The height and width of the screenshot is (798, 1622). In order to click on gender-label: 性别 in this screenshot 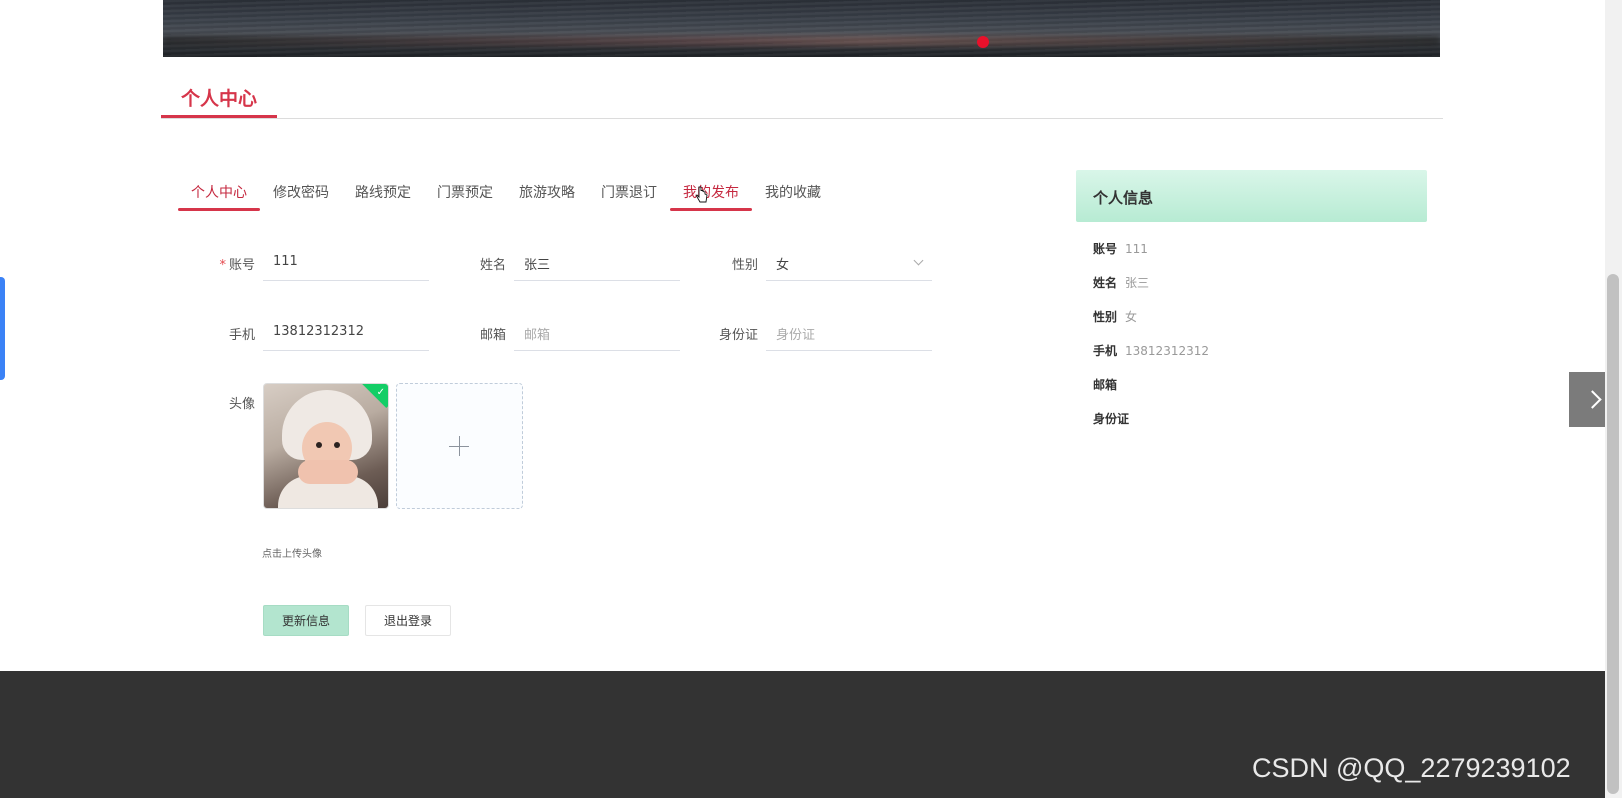, I will do `click(744, 265)`.